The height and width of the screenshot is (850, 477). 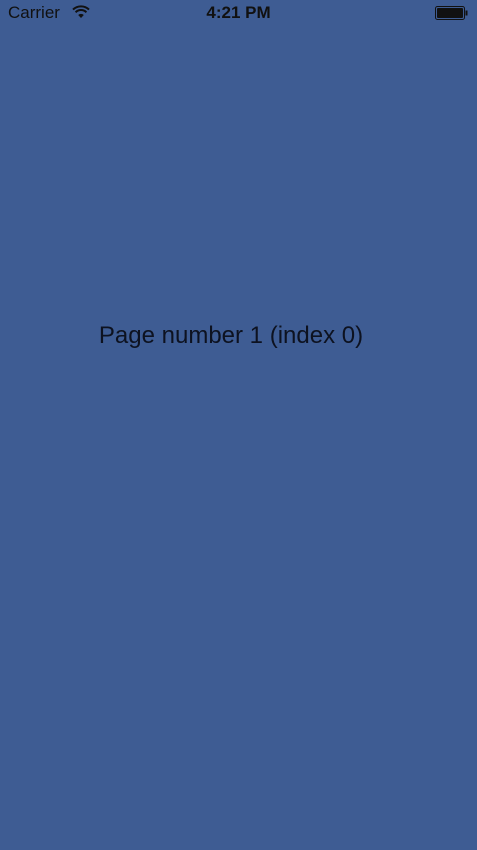 What do you see at coordinates (231, 335) in the screenshot?
I see `page-number-label: Page number 1 (index 0)` at bounding box center [231, 335].